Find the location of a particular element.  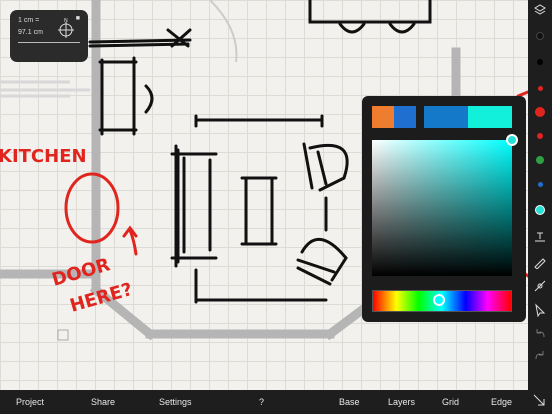

svg-text: N is located at coordinates (66, 21).